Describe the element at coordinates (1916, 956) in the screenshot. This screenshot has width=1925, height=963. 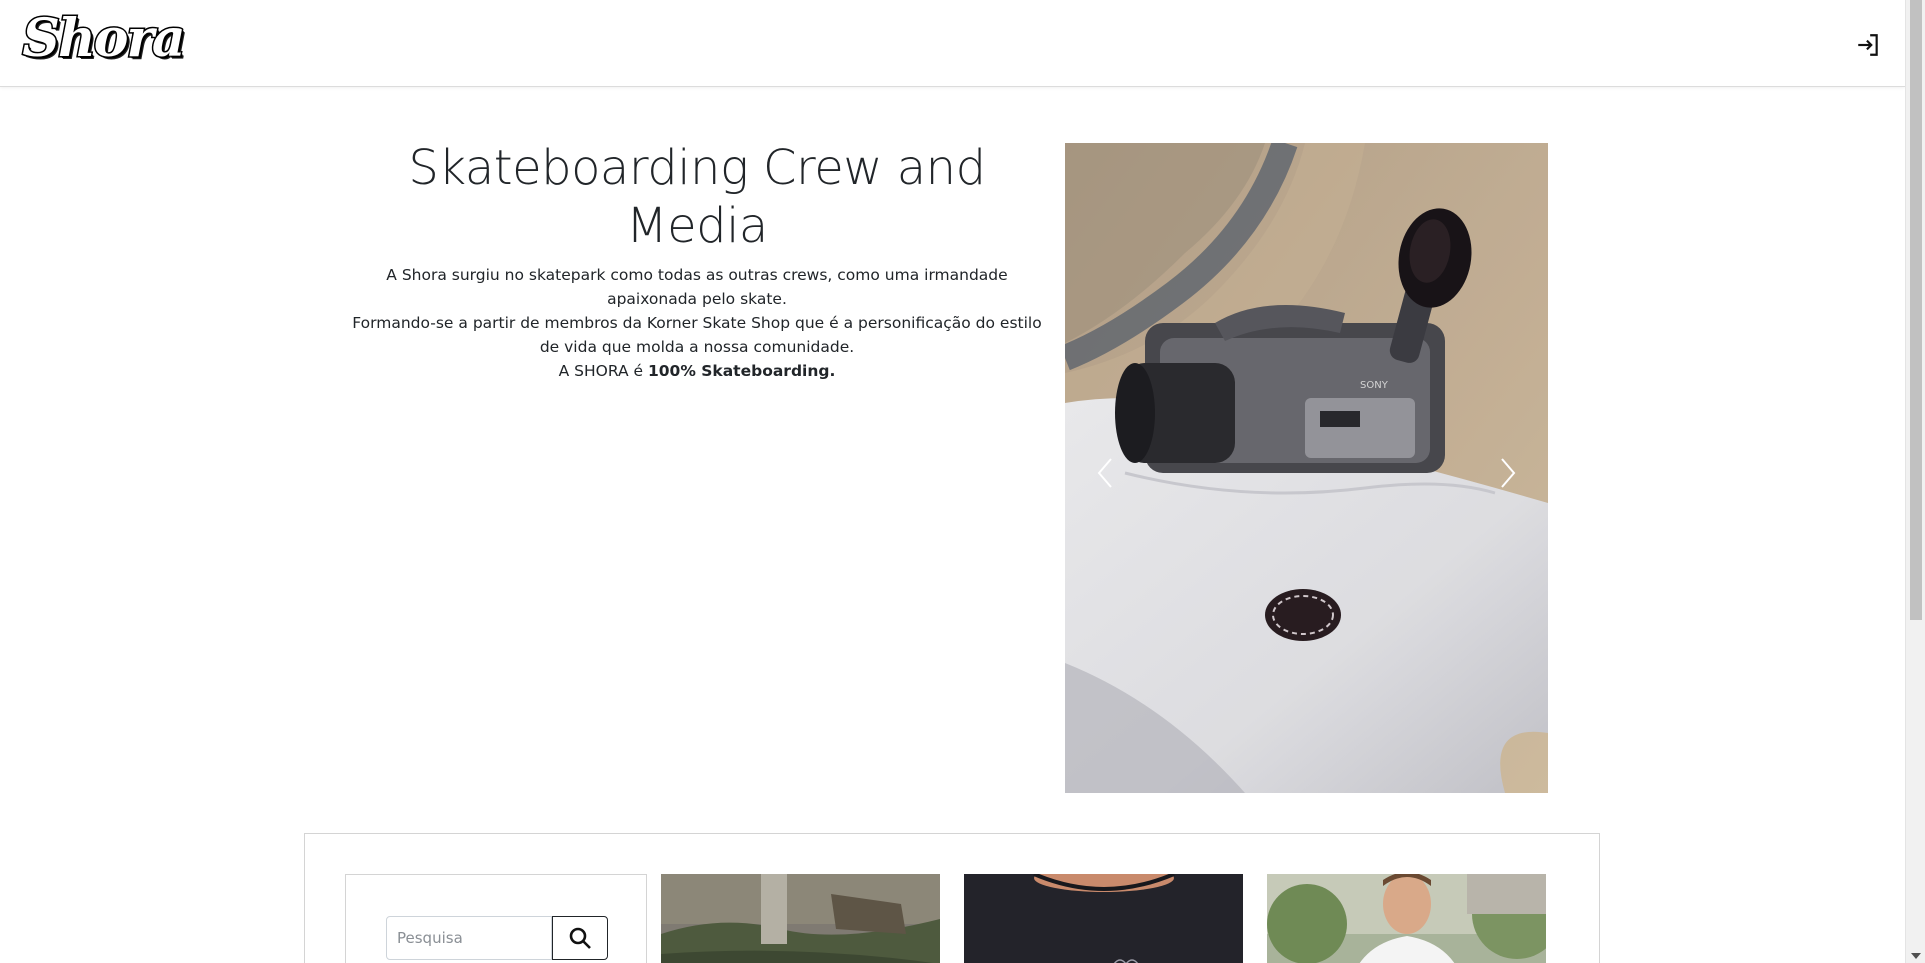
I see `scroll-down-arrow-icon` at that location.